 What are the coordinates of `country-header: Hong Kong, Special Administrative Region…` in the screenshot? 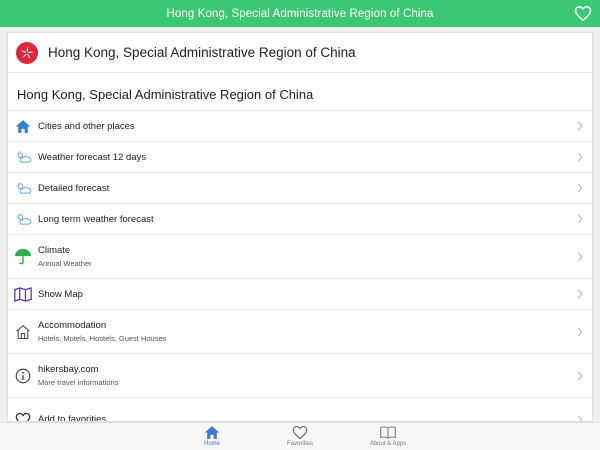 It's located at (300, 53).